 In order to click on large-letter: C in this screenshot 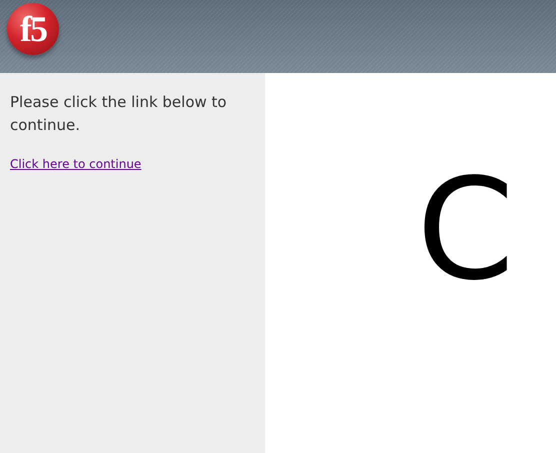, I will do `click(465, 231)`.